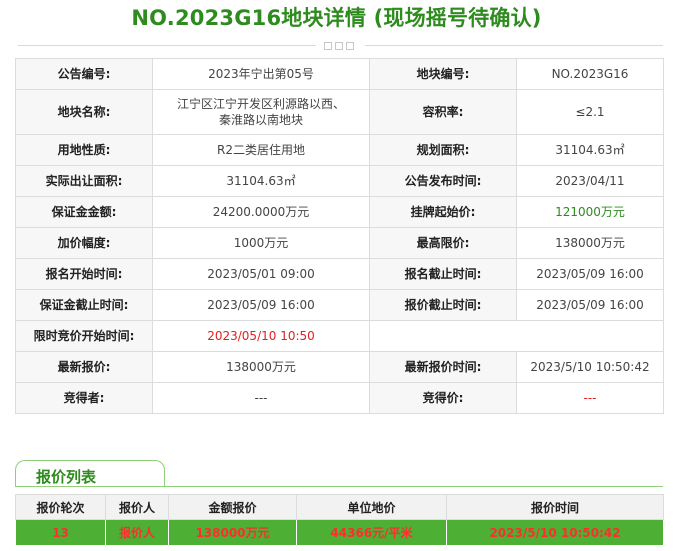  Describe the element at coordinates (371, 507) in the screenshot. I see `header-unit-price: 单位地价` at that location.